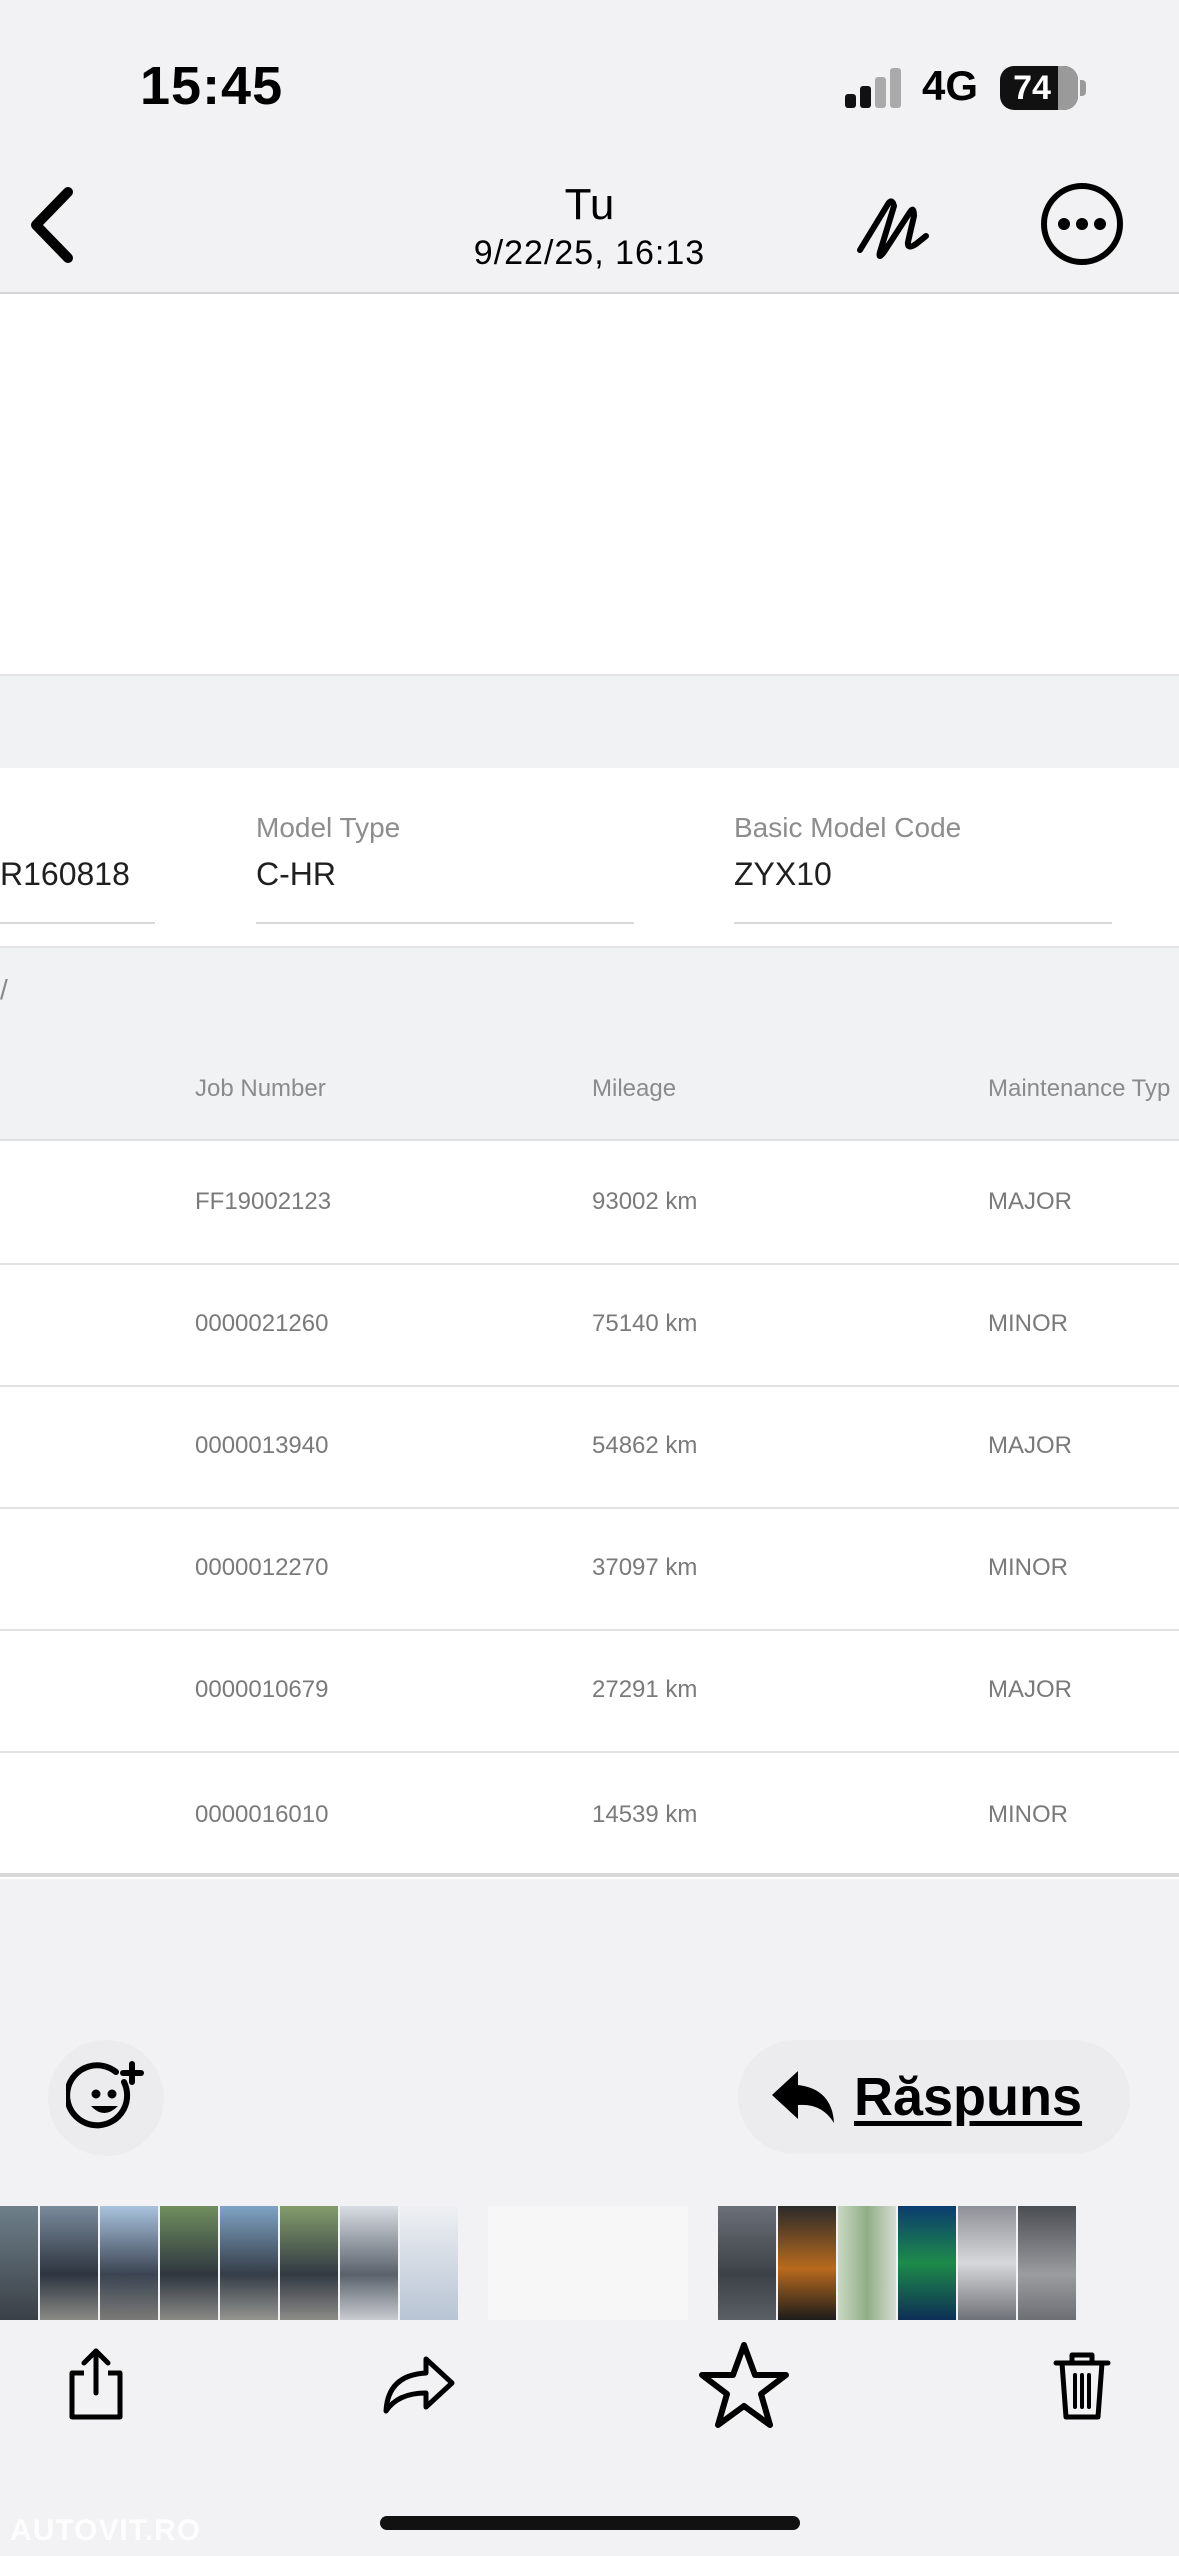 The image size is (1179, 2556). Describe the element at coordinates (589, 1203) in the screenshot. I see `table-row: FF19002123 93002 km MAJOR` at that location.